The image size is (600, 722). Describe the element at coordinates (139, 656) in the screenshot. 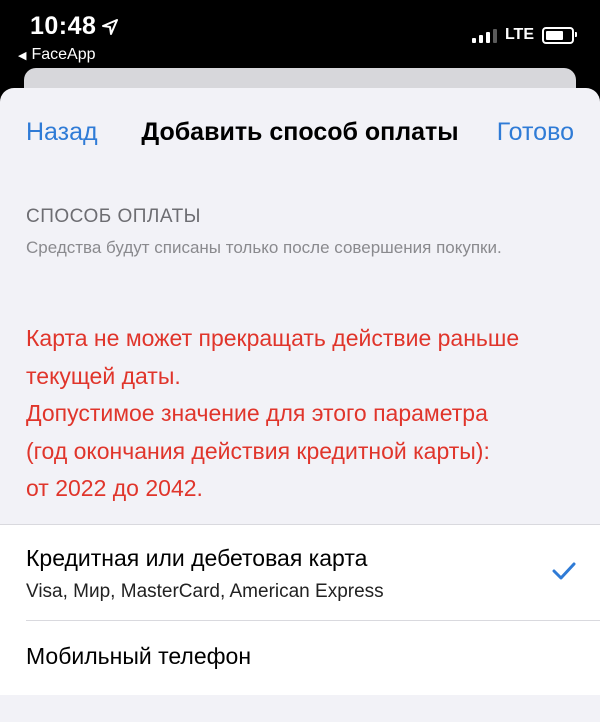

I see `option-label: Мобильный телефон` at that location.